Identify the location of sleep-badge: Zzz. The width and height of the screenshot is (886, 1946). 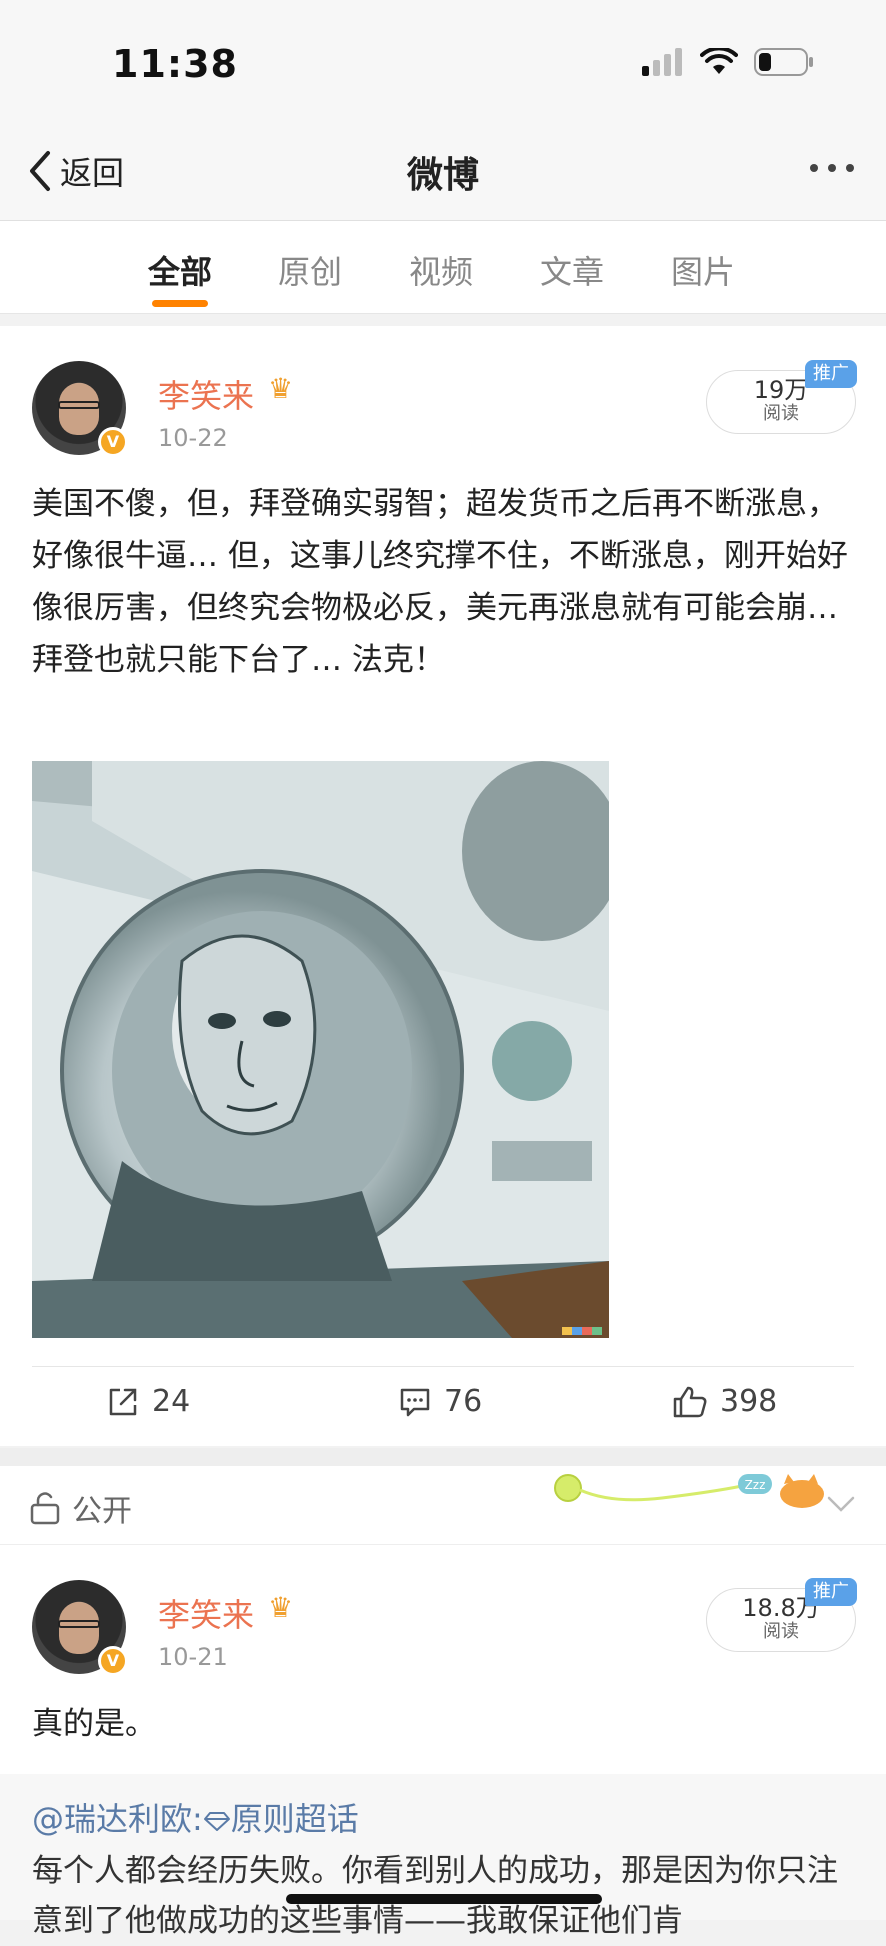
(755, 1485).